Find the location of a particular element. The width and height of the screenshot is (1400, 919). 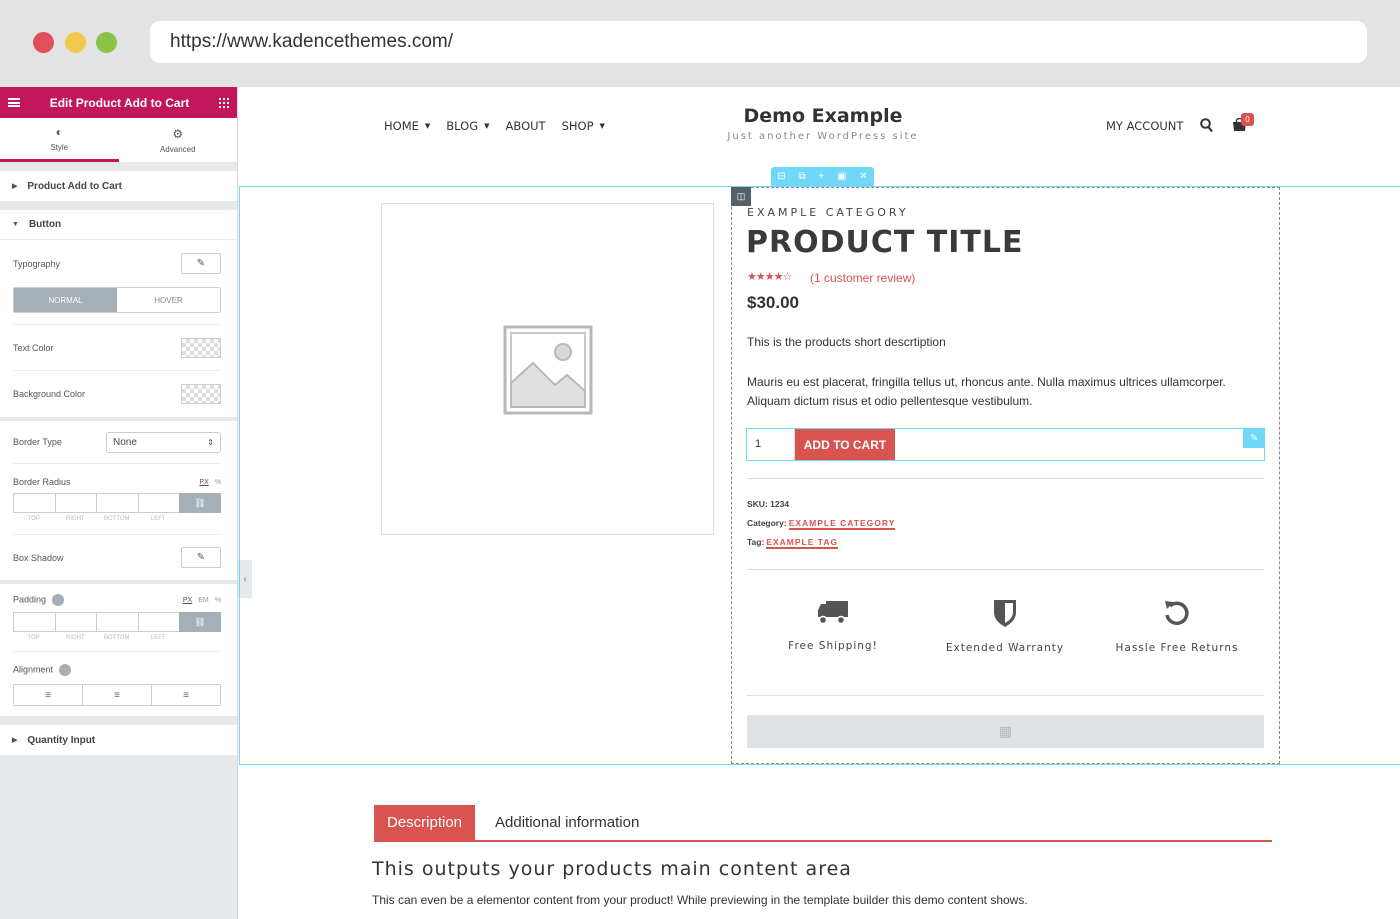

text-color-picker is located at coordinates (201, 347).